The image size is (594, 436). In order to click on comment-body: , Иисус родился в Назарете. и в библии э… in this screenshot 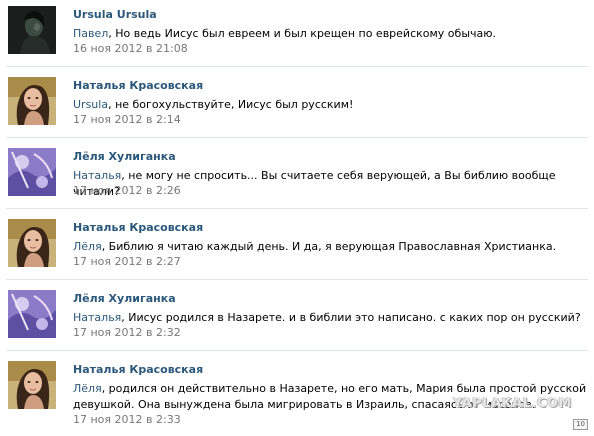, I will do `click(351, 317)`.